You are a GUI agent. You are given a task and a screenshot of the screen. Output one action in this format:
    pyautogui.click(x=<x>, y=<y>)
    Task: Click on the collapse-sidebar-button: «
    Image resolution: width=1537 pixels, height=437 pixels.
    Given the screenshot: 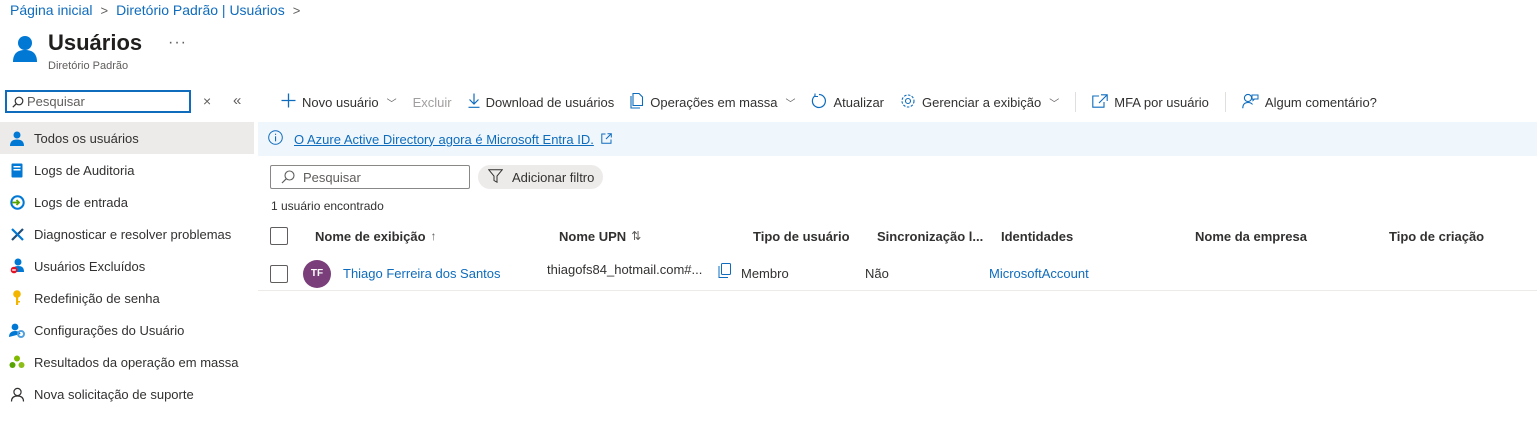 What is the action you would take?
    pyautogui.click(x=237, y=100)
    